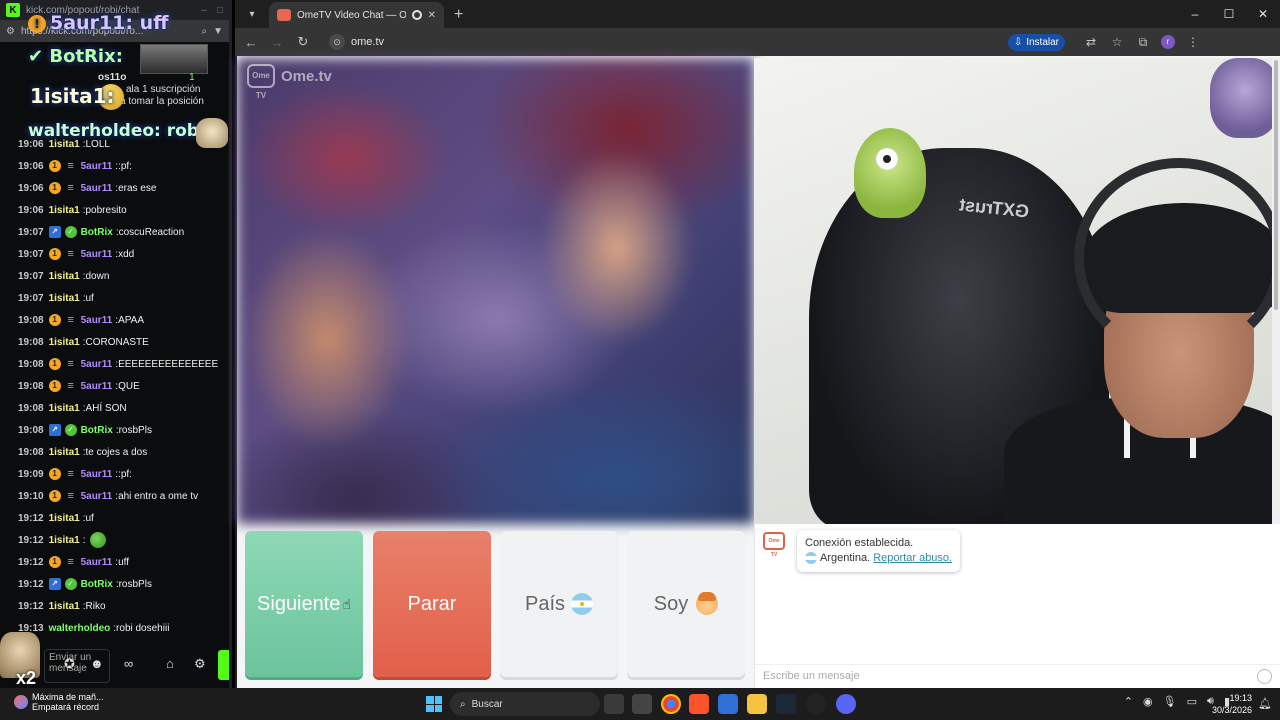  I want to click on chat-message: 19:07 ↗ ✓ BotRix: coscuReaction, so click(114, 232).